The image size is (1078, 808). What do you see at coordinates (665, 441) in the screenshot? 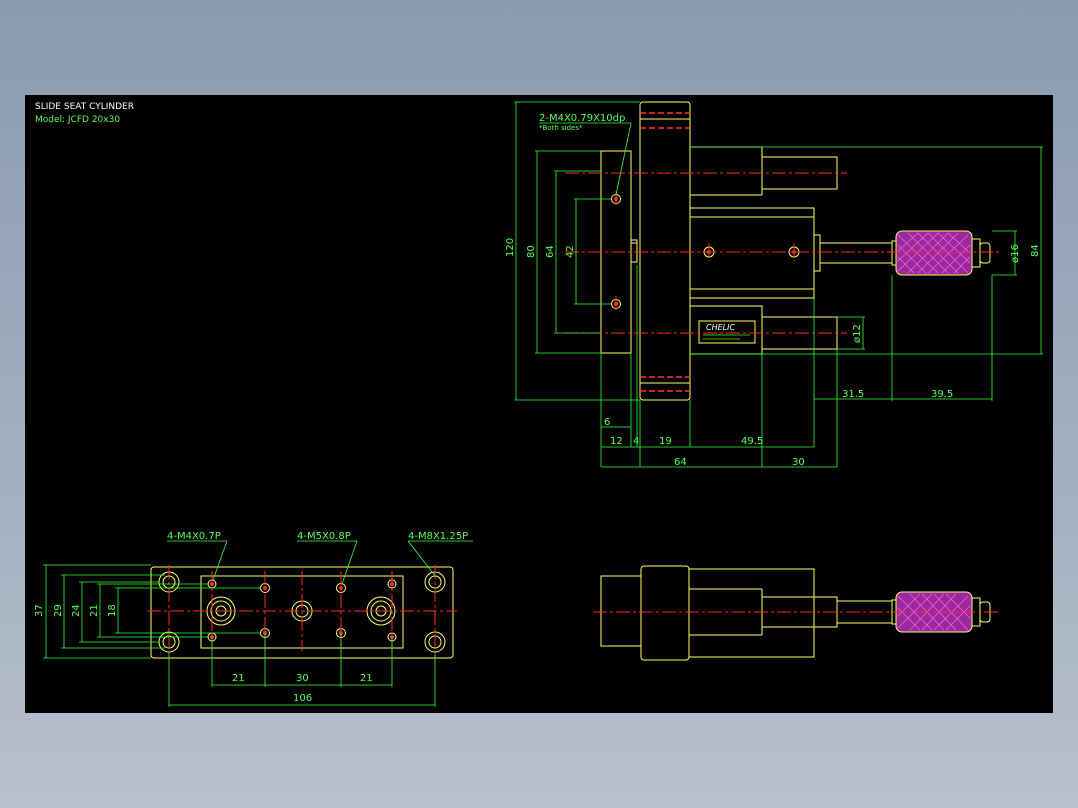
I see `dim-19: 19` at bounding box center [665, 441].